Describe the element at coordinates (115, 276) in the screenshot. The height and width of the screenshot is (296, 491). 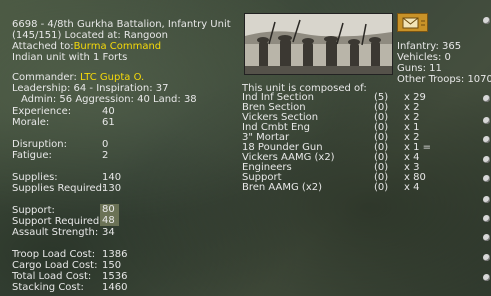
I see `total-load-cost-value: 1536` at that location.